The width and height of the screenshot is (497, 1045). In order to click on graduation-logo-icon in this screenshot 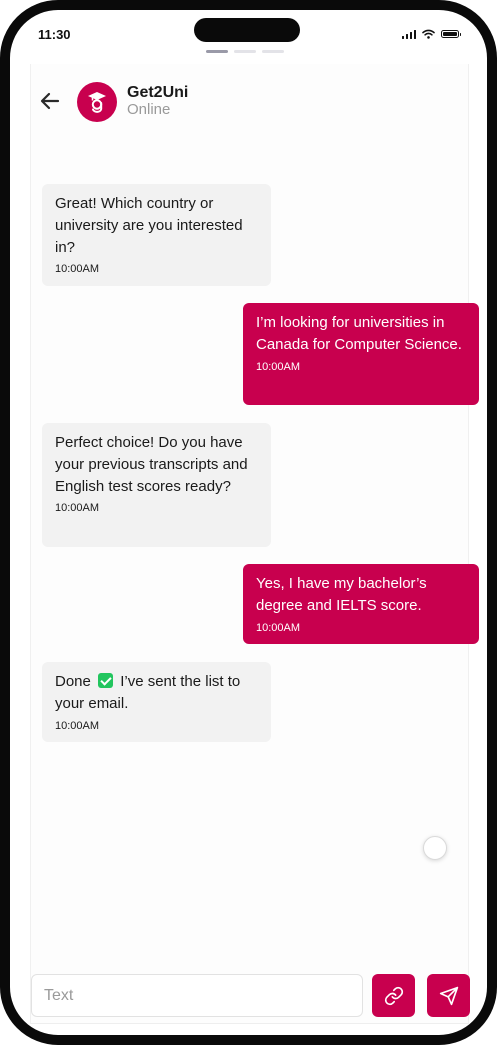, I will do `click(97, 102)`.